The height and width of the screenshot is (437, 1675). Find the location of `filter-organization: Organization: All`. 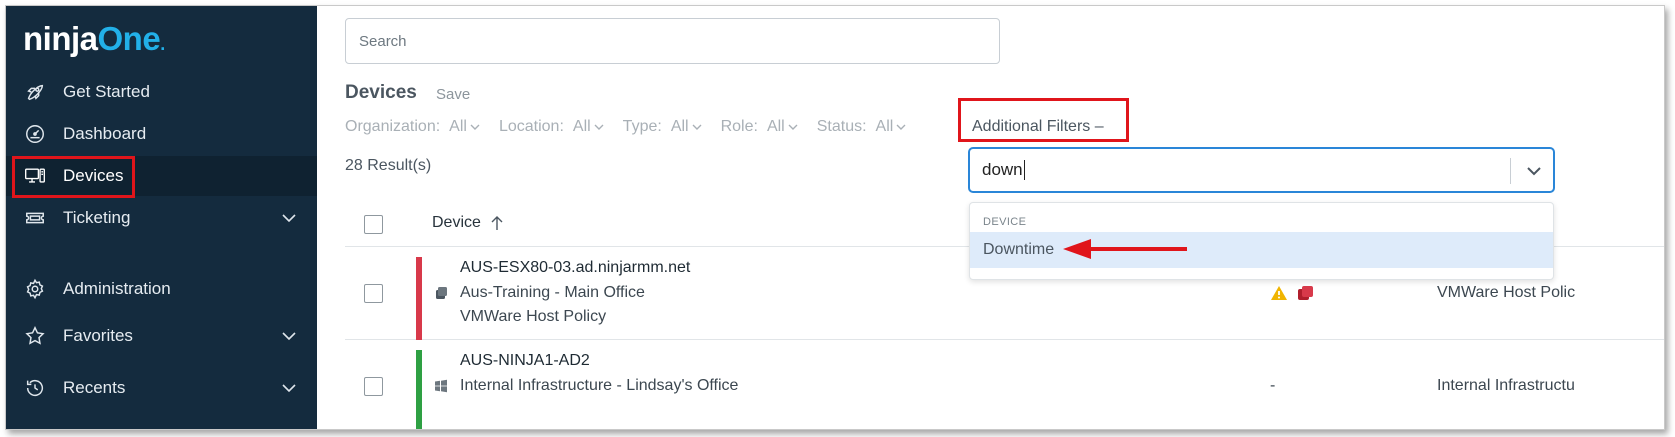

filter-organization: Organization: All is located at coordinates (412, 127).